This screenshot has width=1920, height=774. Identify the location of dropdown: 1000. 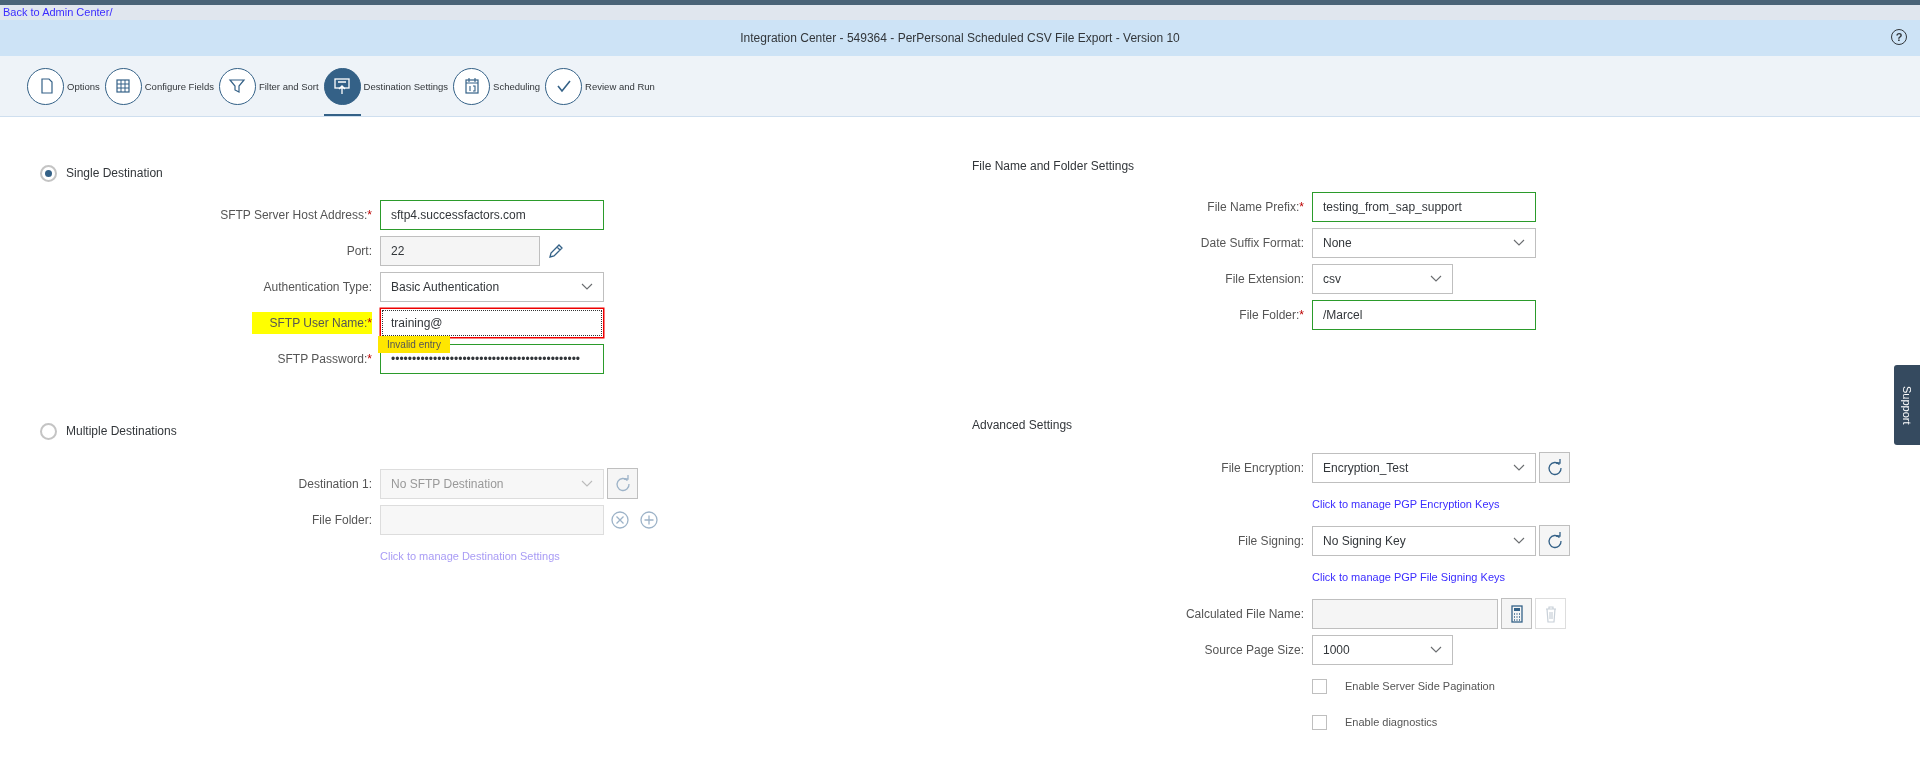
(1382, 650).